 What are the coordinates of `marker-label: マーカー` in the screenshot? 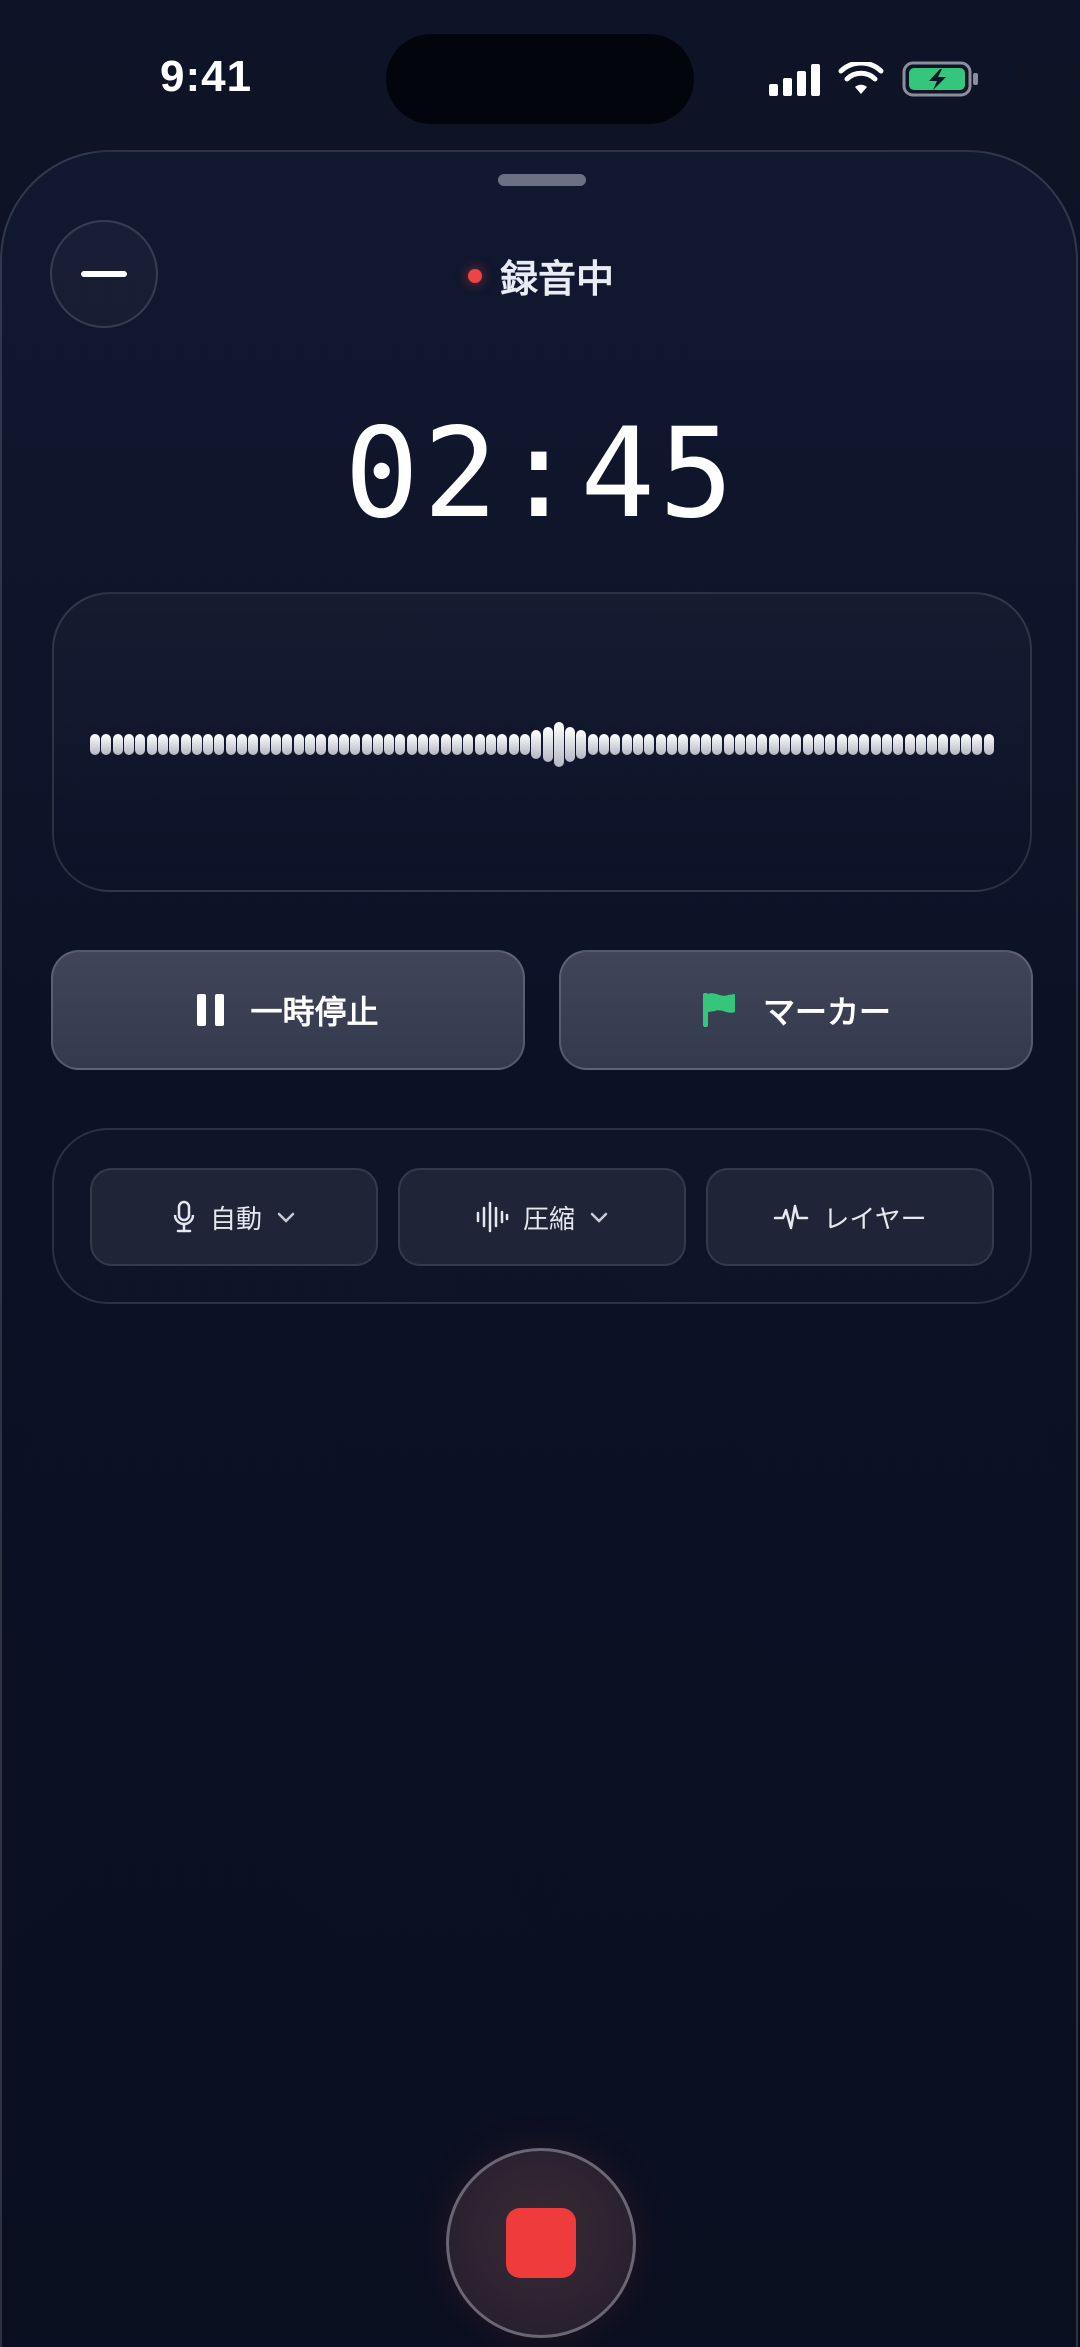 It's located at (826, 1012).